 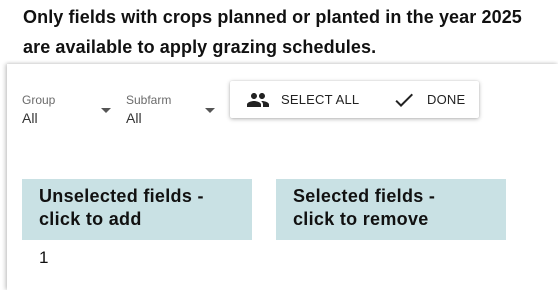 I want to click on done-button: DONE, so click(x=428, y=99).